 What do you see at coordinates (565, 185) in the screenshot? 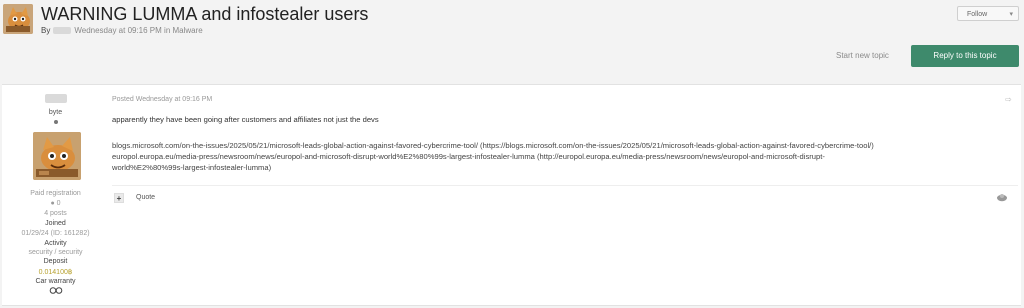
I see `divider` at bounding box center [565, 185].